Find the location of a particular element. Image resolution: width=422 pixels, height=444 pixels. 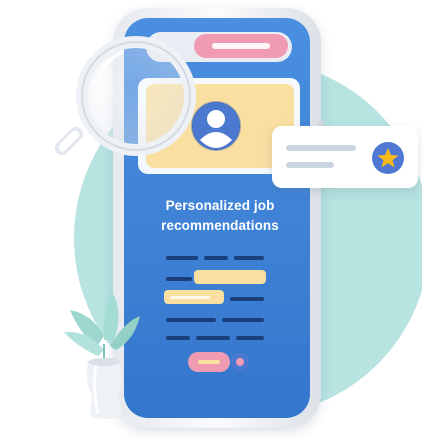

vase is located at coordinates (104, 388).